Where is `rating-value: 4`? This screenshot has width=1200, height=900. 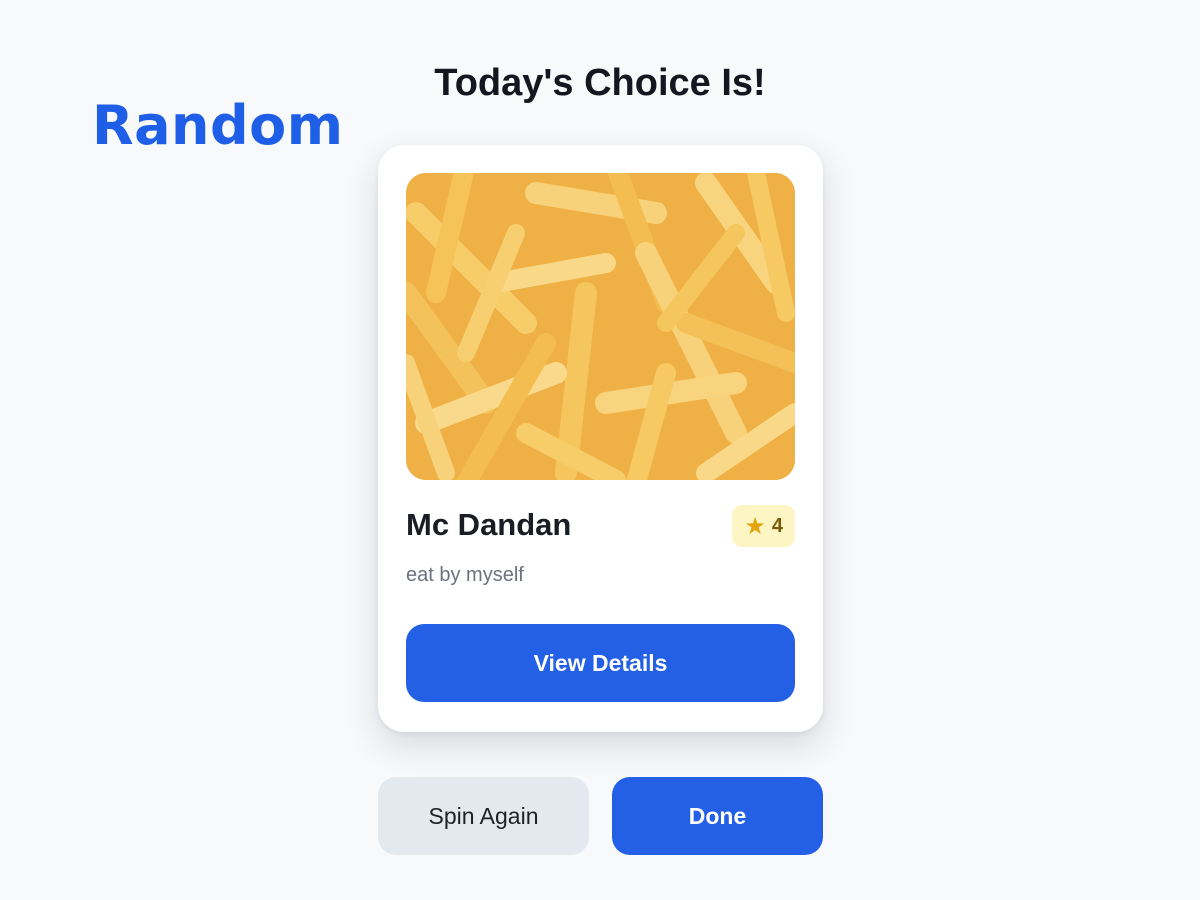 rating-value: 4 is located at coordinates (777, 525).